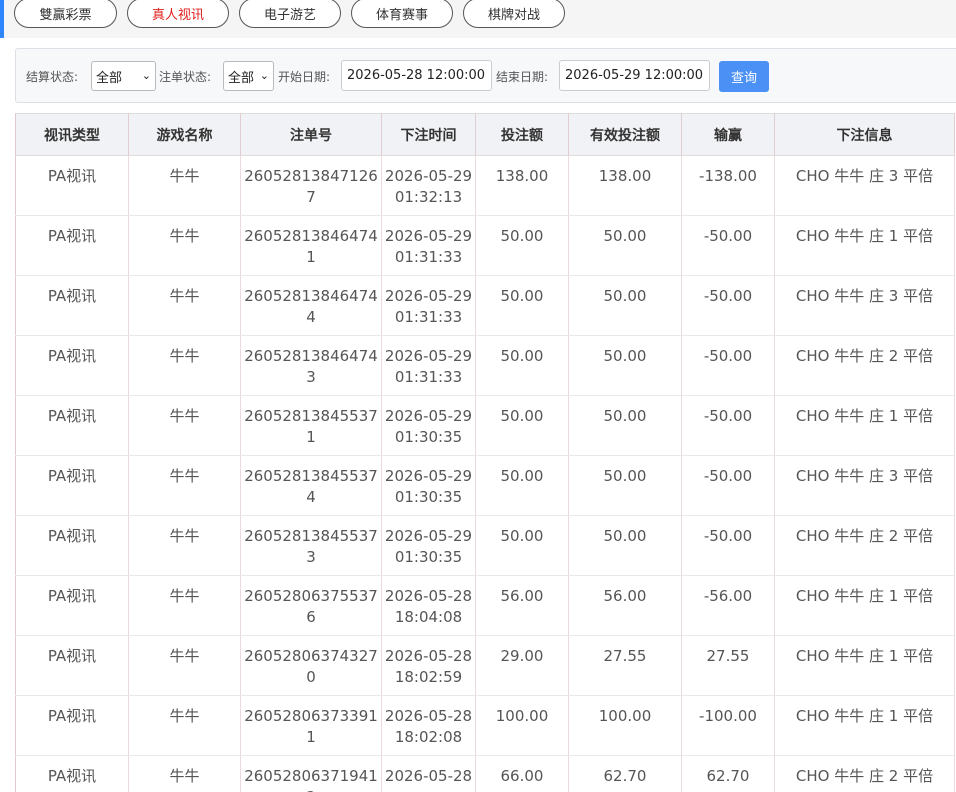 The height and width of the screenshot is (792, 956). What do you see at coordinates (728, 605) in the screenshot?
I see `cell-win-loss: -56.00` at bounding box center [728, 605].